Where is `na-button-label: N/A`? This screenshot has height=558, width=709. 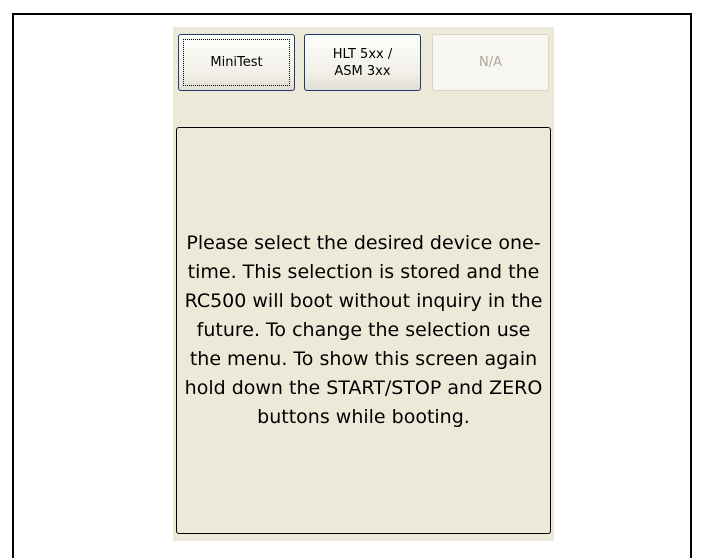 na-button-label: N/A is located at coordinates (490, 62).